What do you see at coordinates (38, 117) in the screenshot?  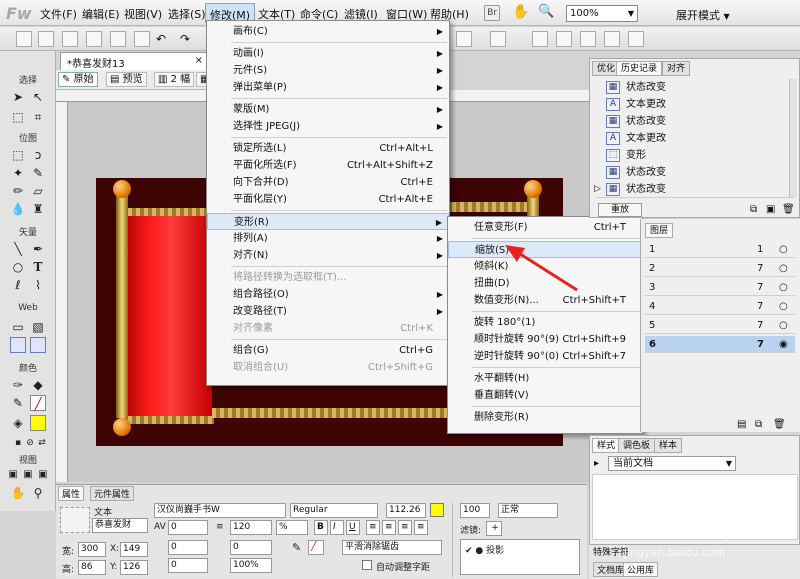 I see `crop-icon: ⌗` at bounding box center [38, 117].